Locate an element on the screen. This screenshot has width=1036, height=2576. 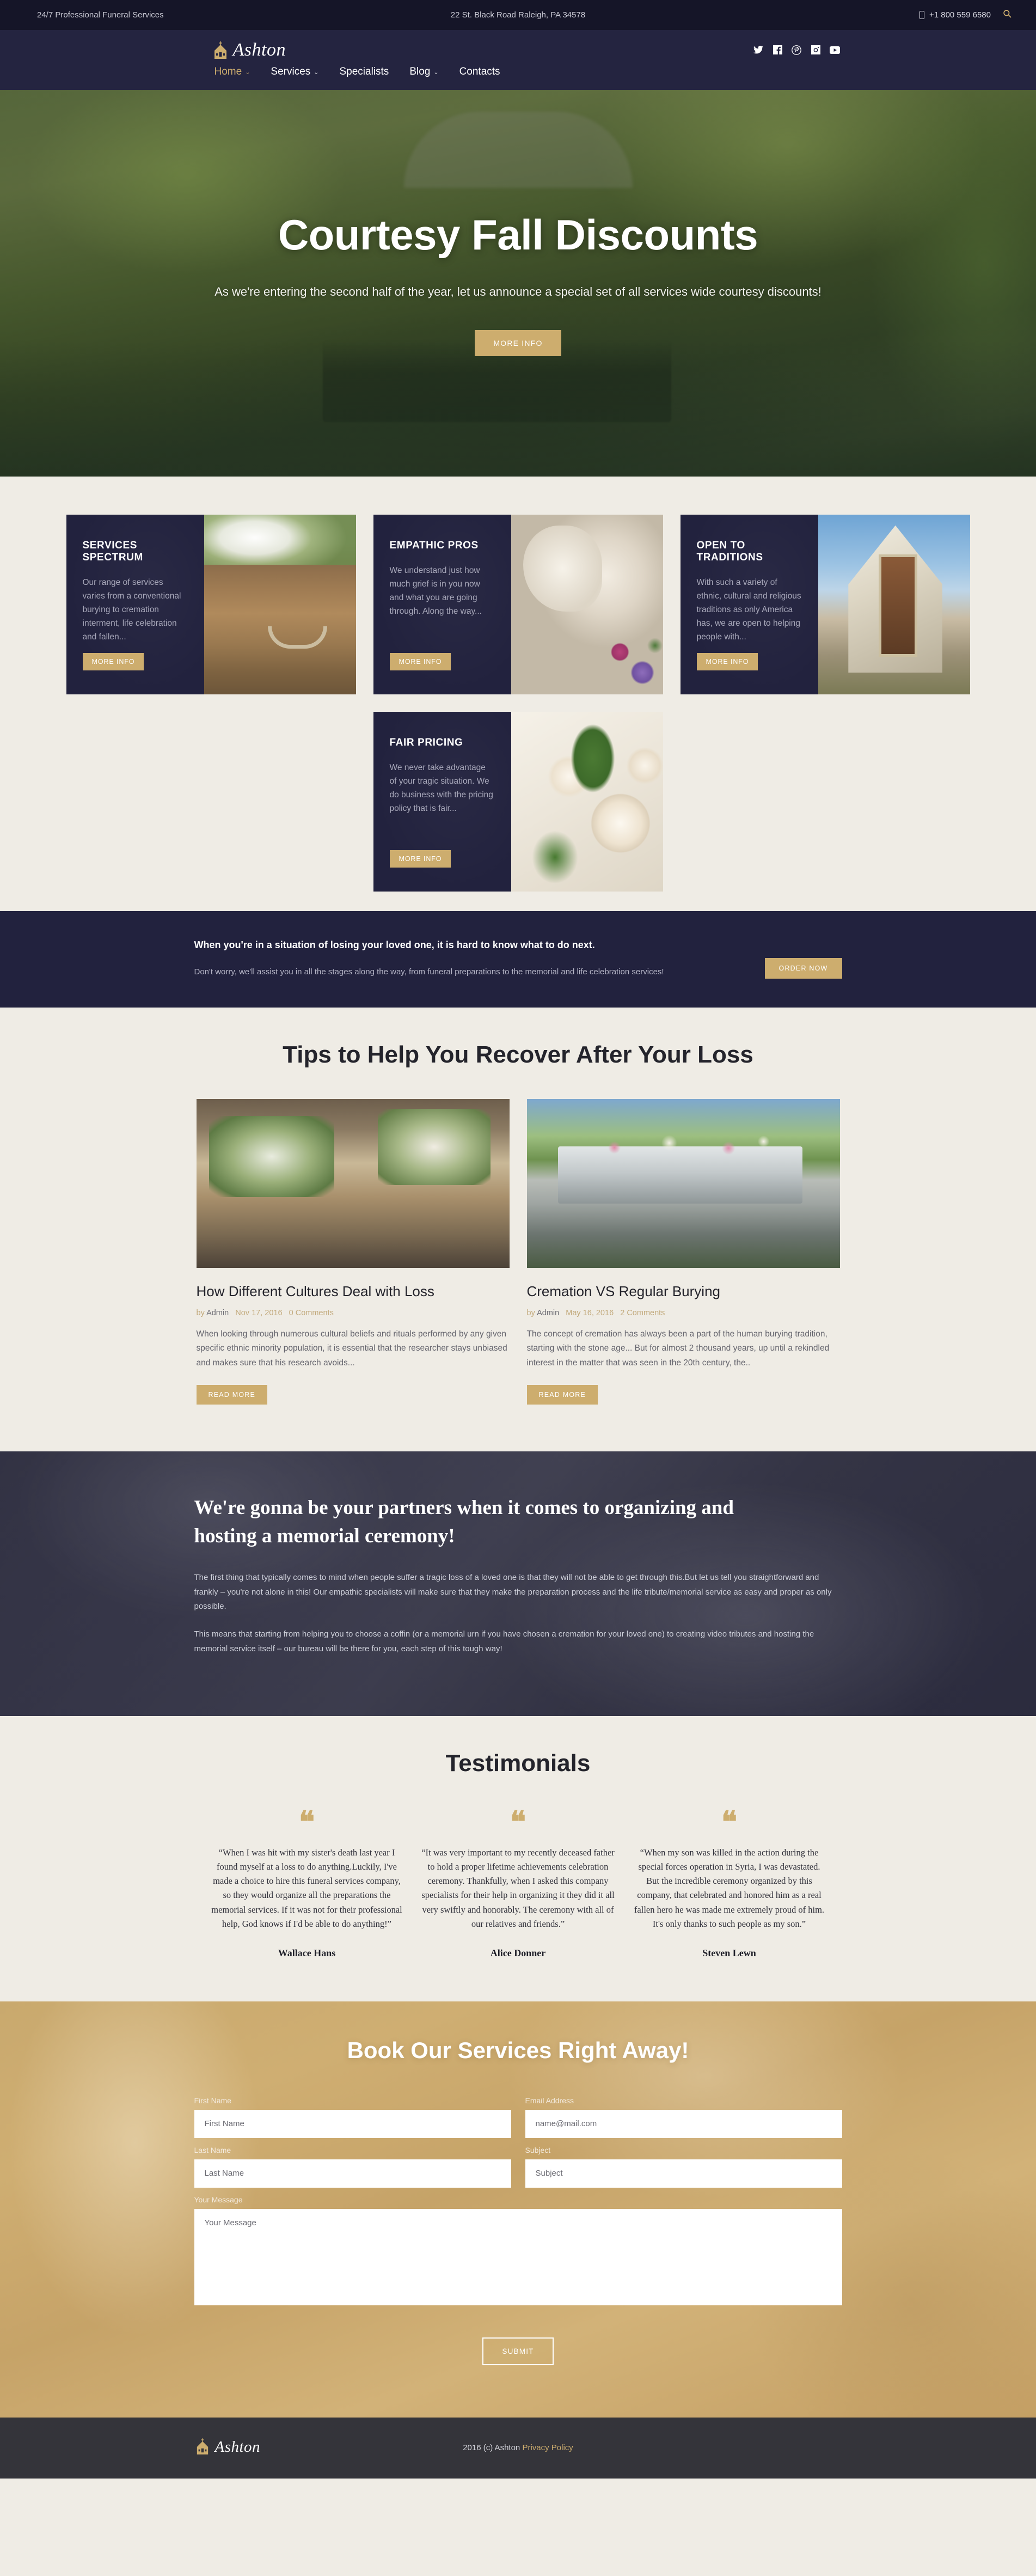
pinterest-icon is located at coordinates (796, 50).